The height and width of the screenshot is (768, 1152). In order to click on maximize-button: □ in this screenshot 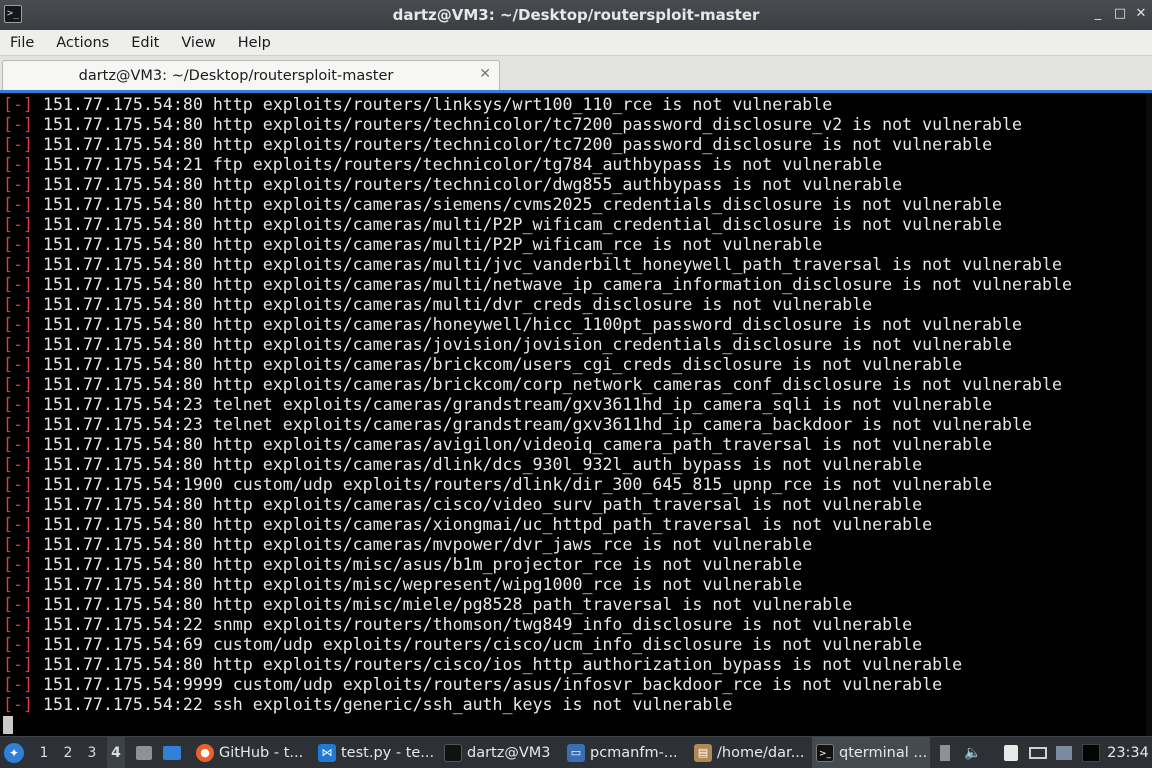, I will do `click(1120, 14)`.